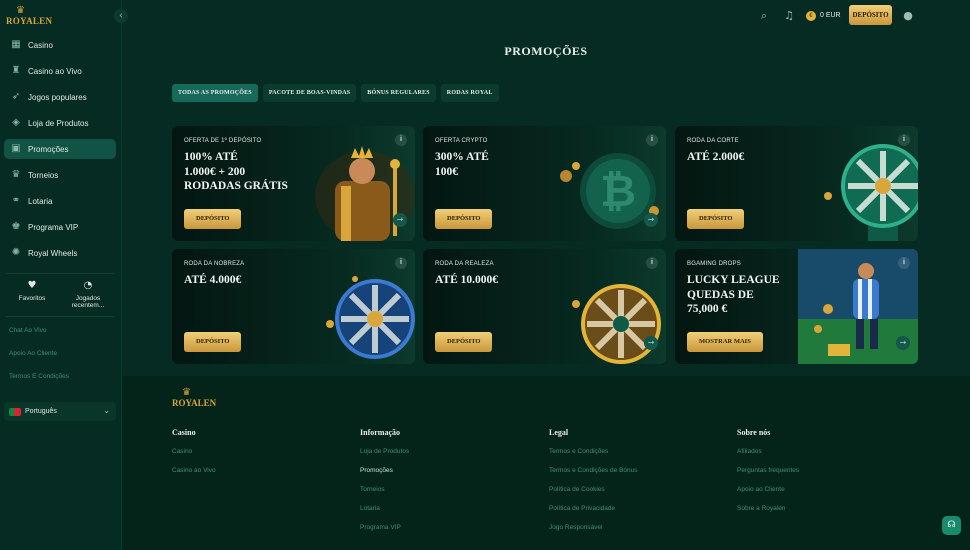 The image size is (970, 550). Describe the element at coordinates (546, 51) in the screenshot. I see `page-title: PROMOÇÕES` at that location.